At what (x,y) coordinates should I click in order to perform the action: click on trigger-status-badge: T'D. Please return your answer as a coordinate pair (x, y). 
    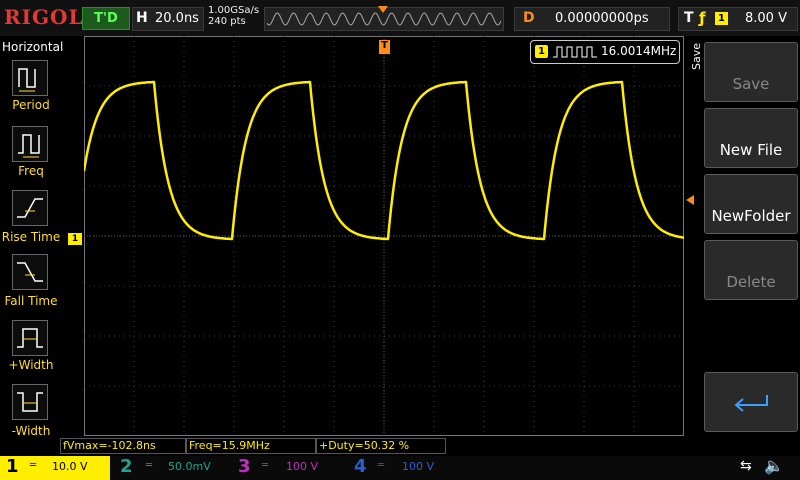
    Looking at the image, I should click on (106, 18).